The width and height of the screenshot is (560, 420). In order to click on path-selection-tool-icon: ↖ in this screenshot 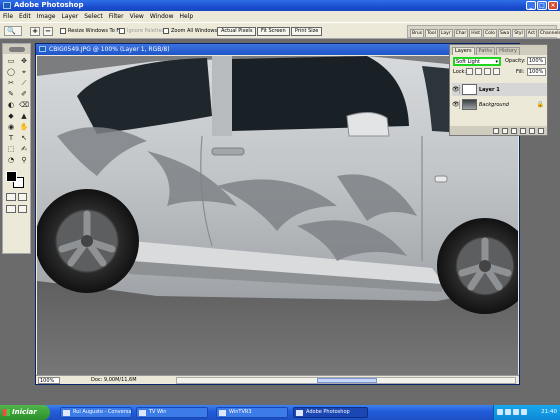, I will do `click(24, 138)`.